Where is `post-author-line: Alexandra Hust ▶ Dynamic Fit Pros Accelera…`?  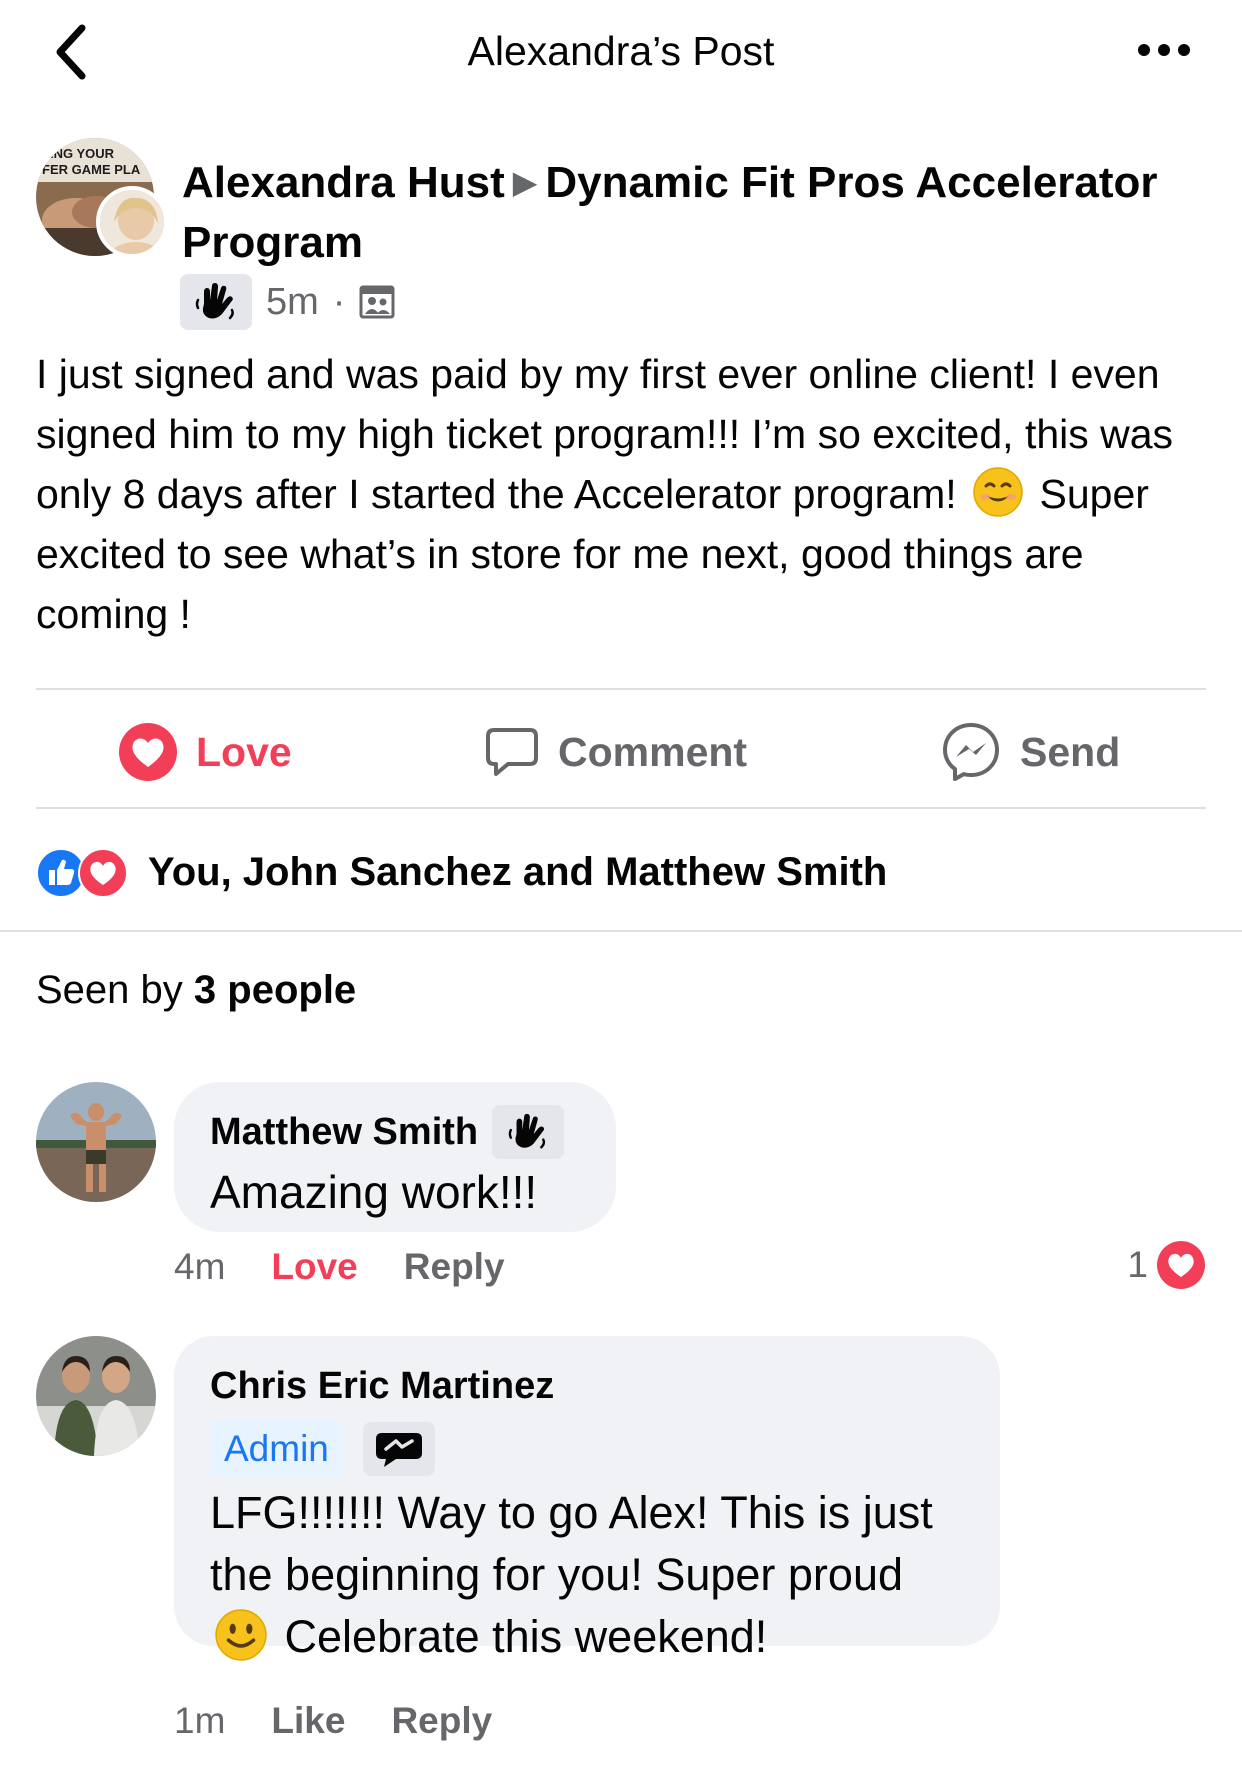
post-author-line: Alexandra Hust ▶ Dynamic Fit Pros Accelera… is located at coordinates (682, 212).